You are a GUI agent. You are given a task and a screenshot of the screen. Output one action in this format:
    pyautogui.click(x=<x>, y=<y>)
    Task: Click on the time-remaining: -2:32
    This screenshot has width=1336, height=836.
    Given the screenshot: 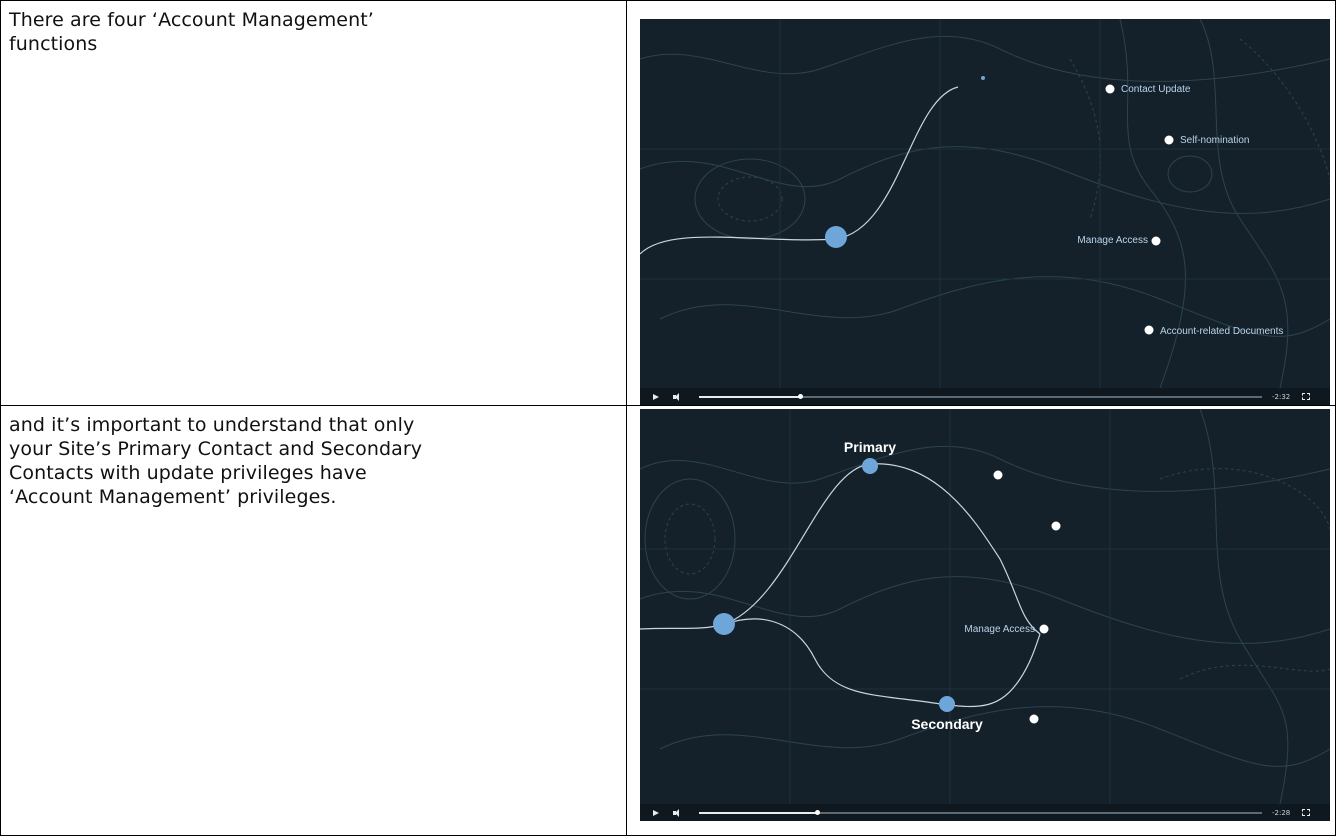 What is the action you would take?
    pyautogui.click(x=1281, y=396)
    